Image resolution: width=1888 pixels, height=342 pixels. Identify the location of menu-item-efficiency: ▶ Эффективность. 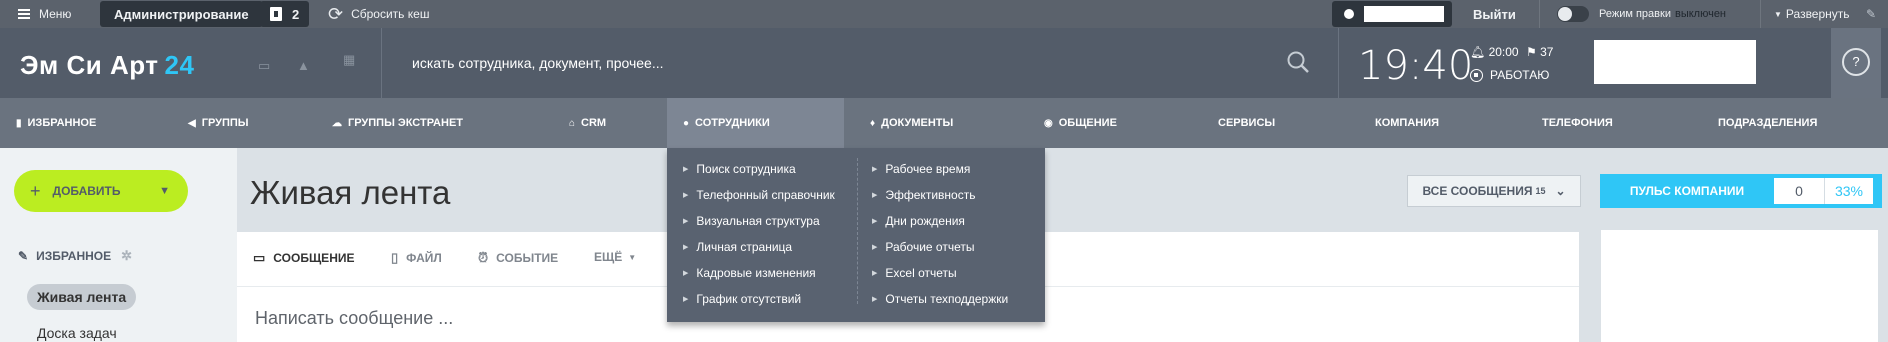
(940, 195).